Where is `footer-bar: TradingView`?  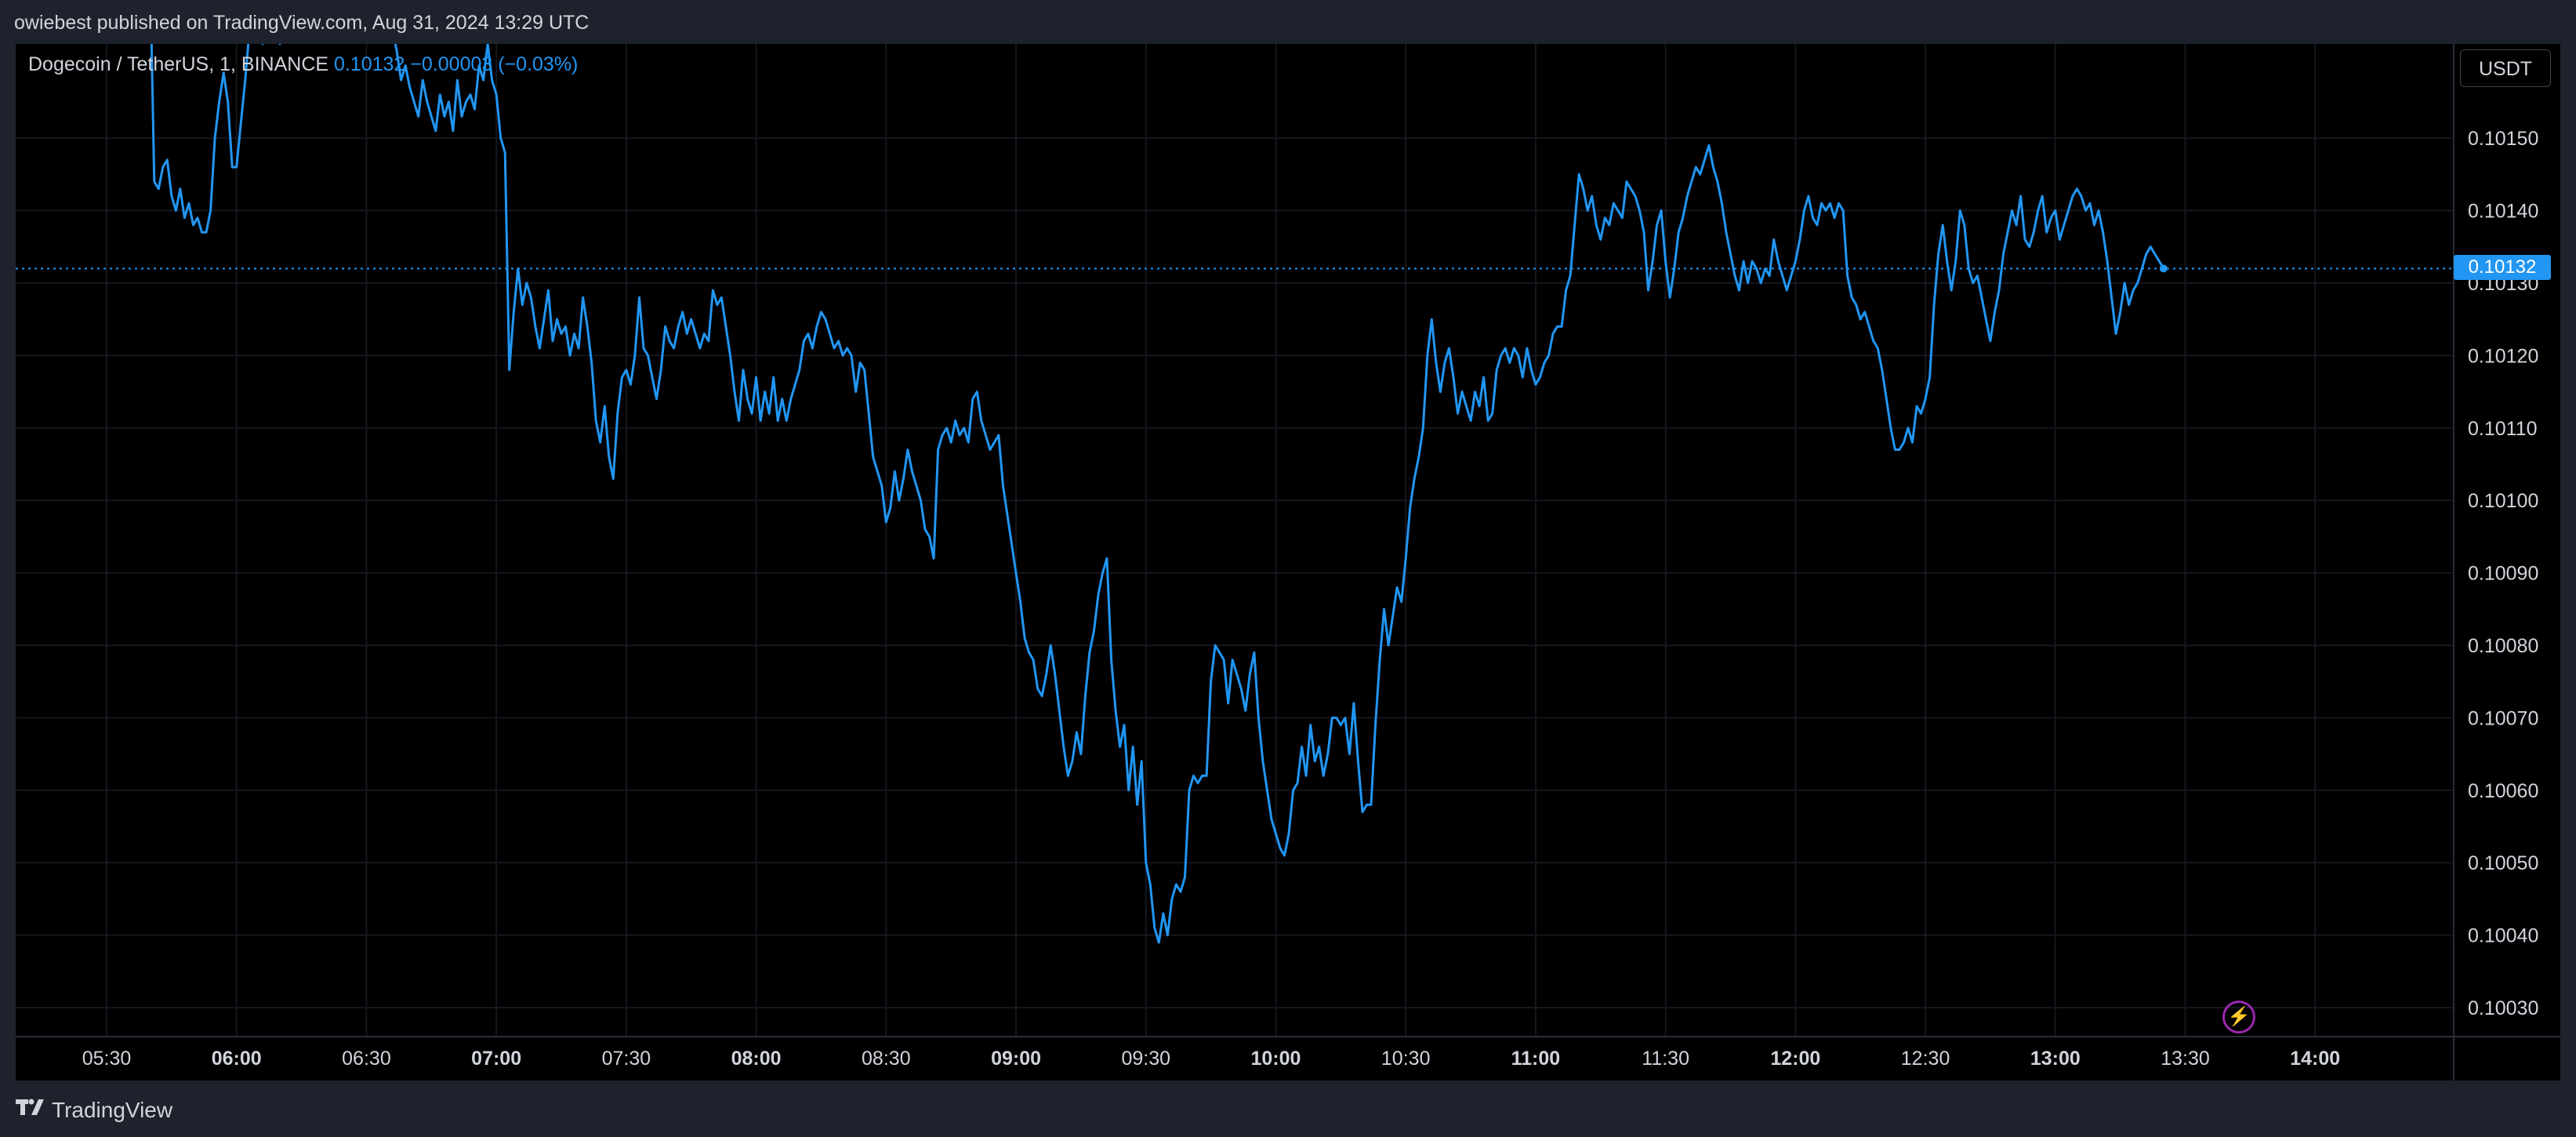
footer-bar: TradingView is located at coordinates (1288, 1109).